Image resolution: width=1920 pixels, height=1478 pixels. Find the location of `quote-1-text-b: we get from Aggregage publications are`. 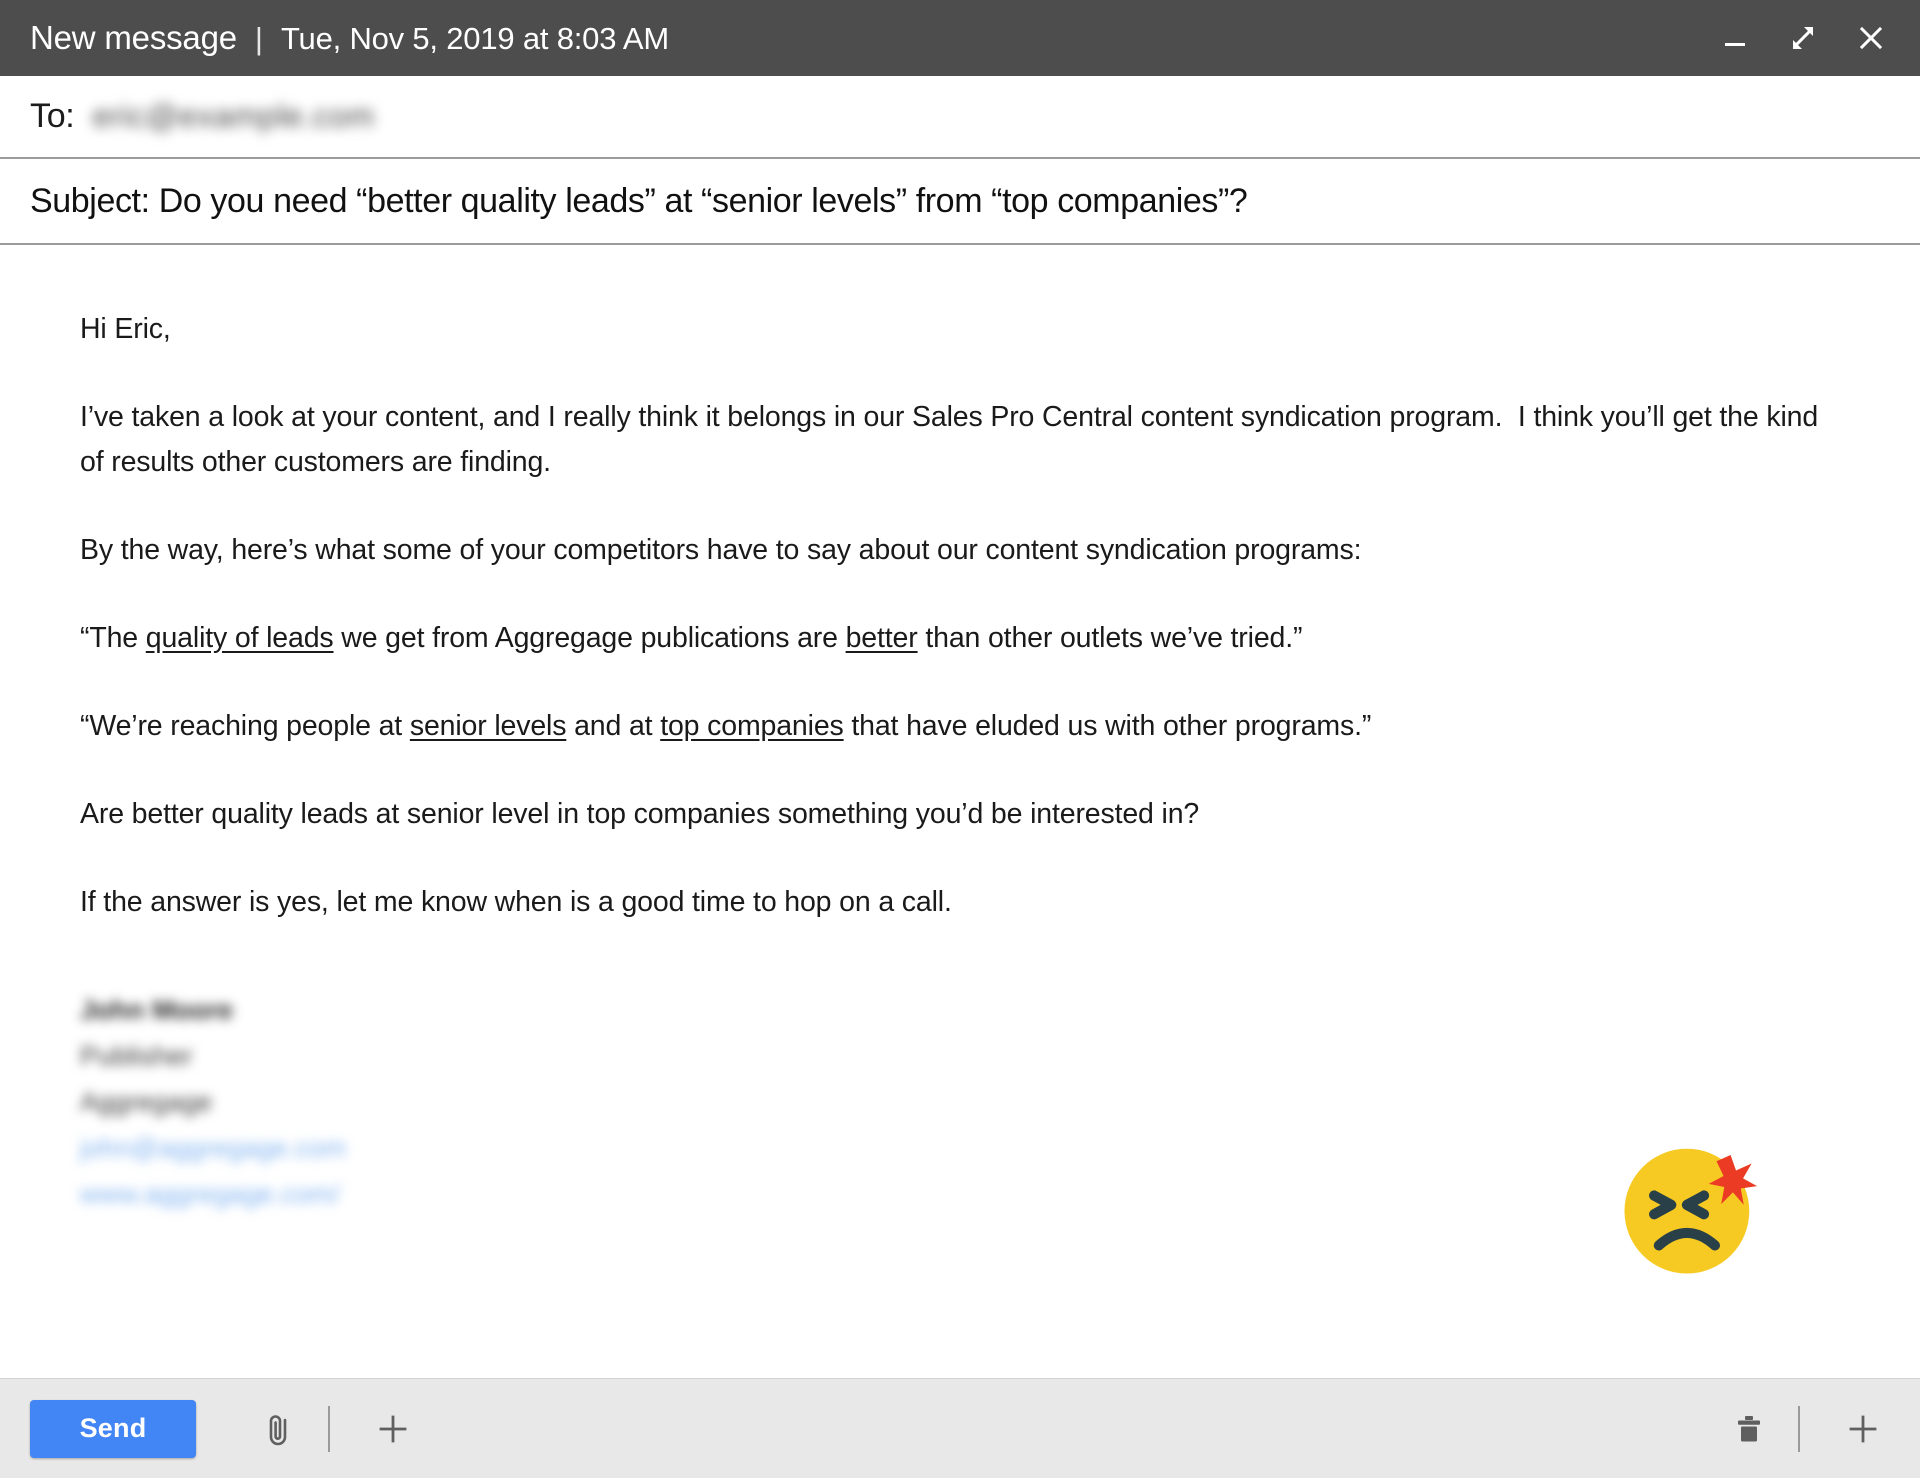

quote-1-text-b: we get from Aggregage publications are is located at coordinates (589, 638).